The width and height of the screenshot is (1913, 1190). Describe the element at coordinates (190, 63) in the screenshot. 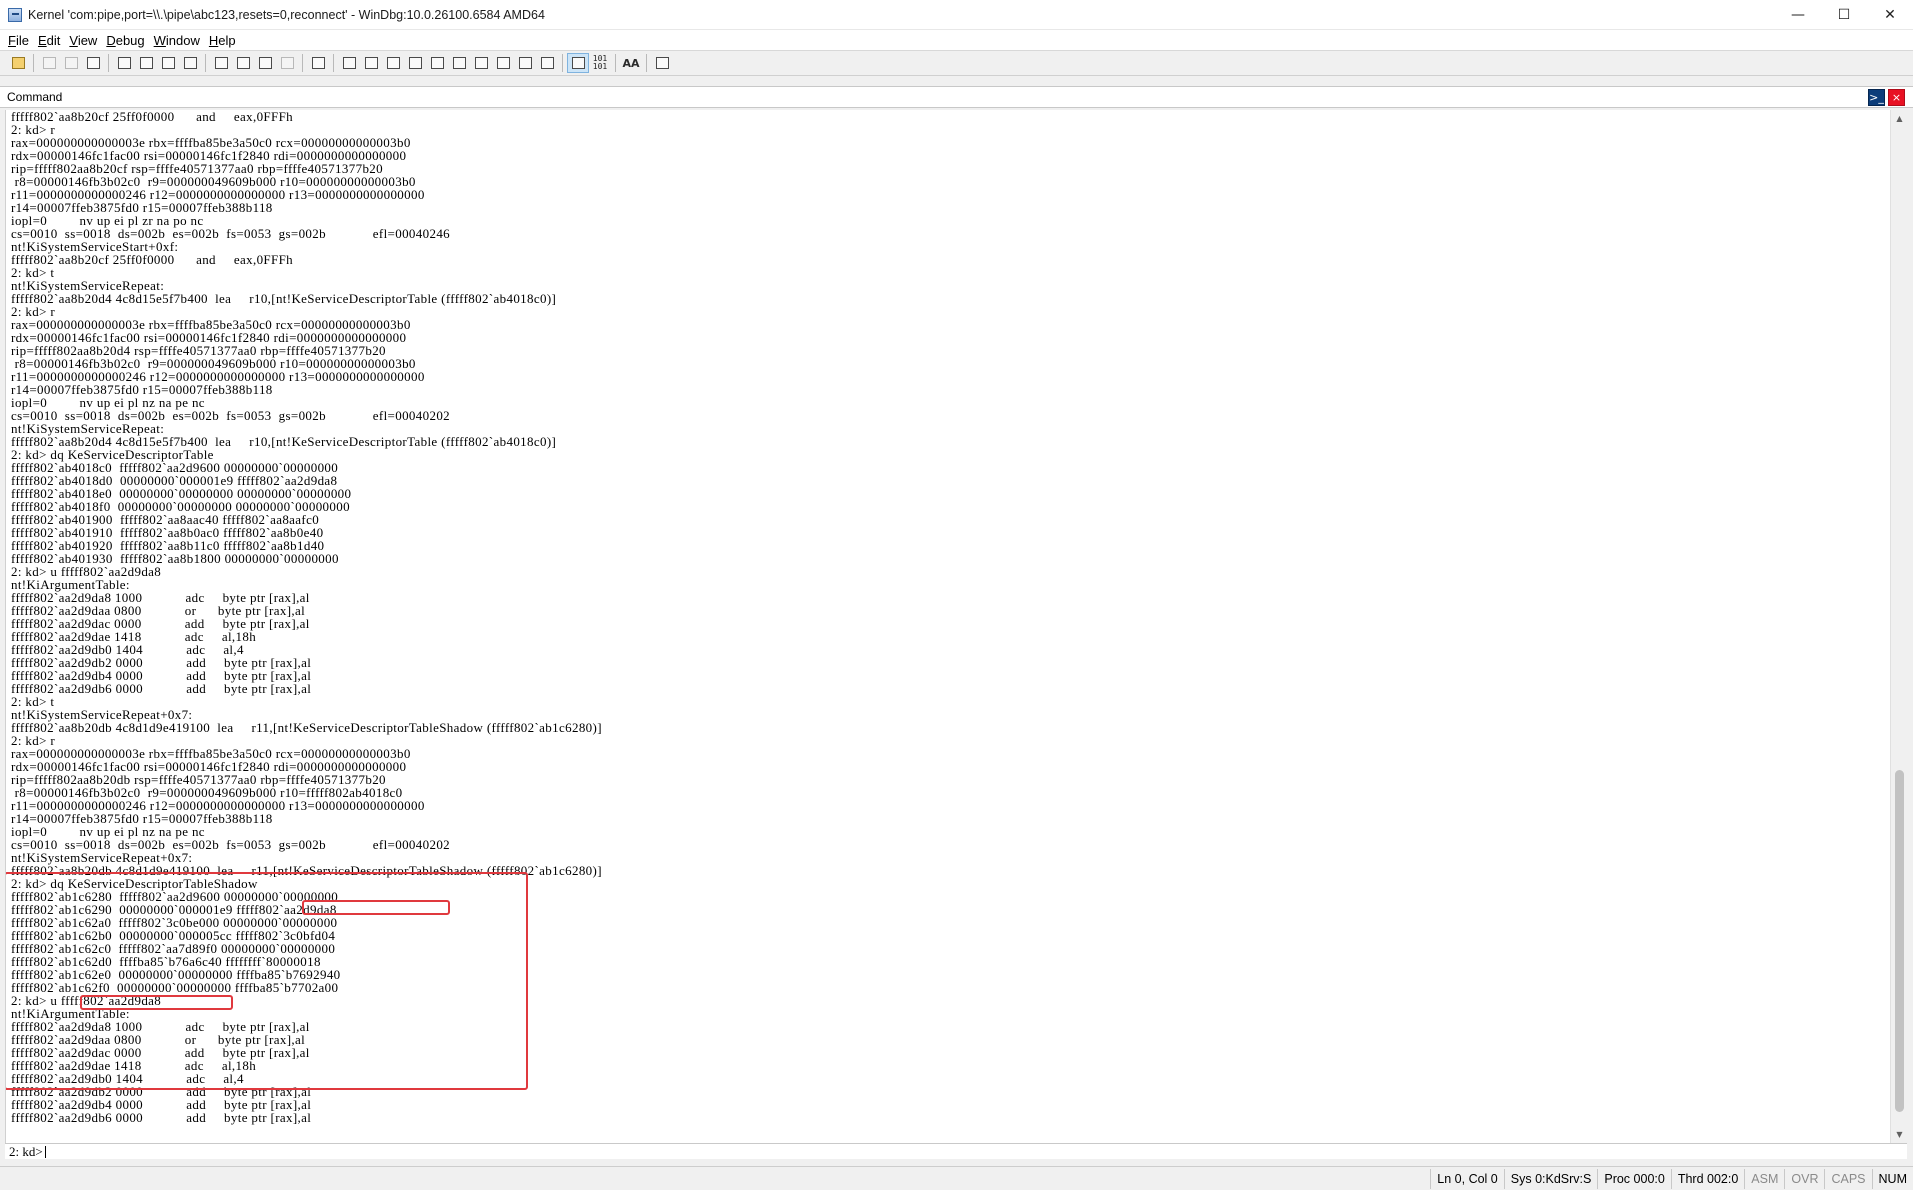

I see `detach-icon` at that location.